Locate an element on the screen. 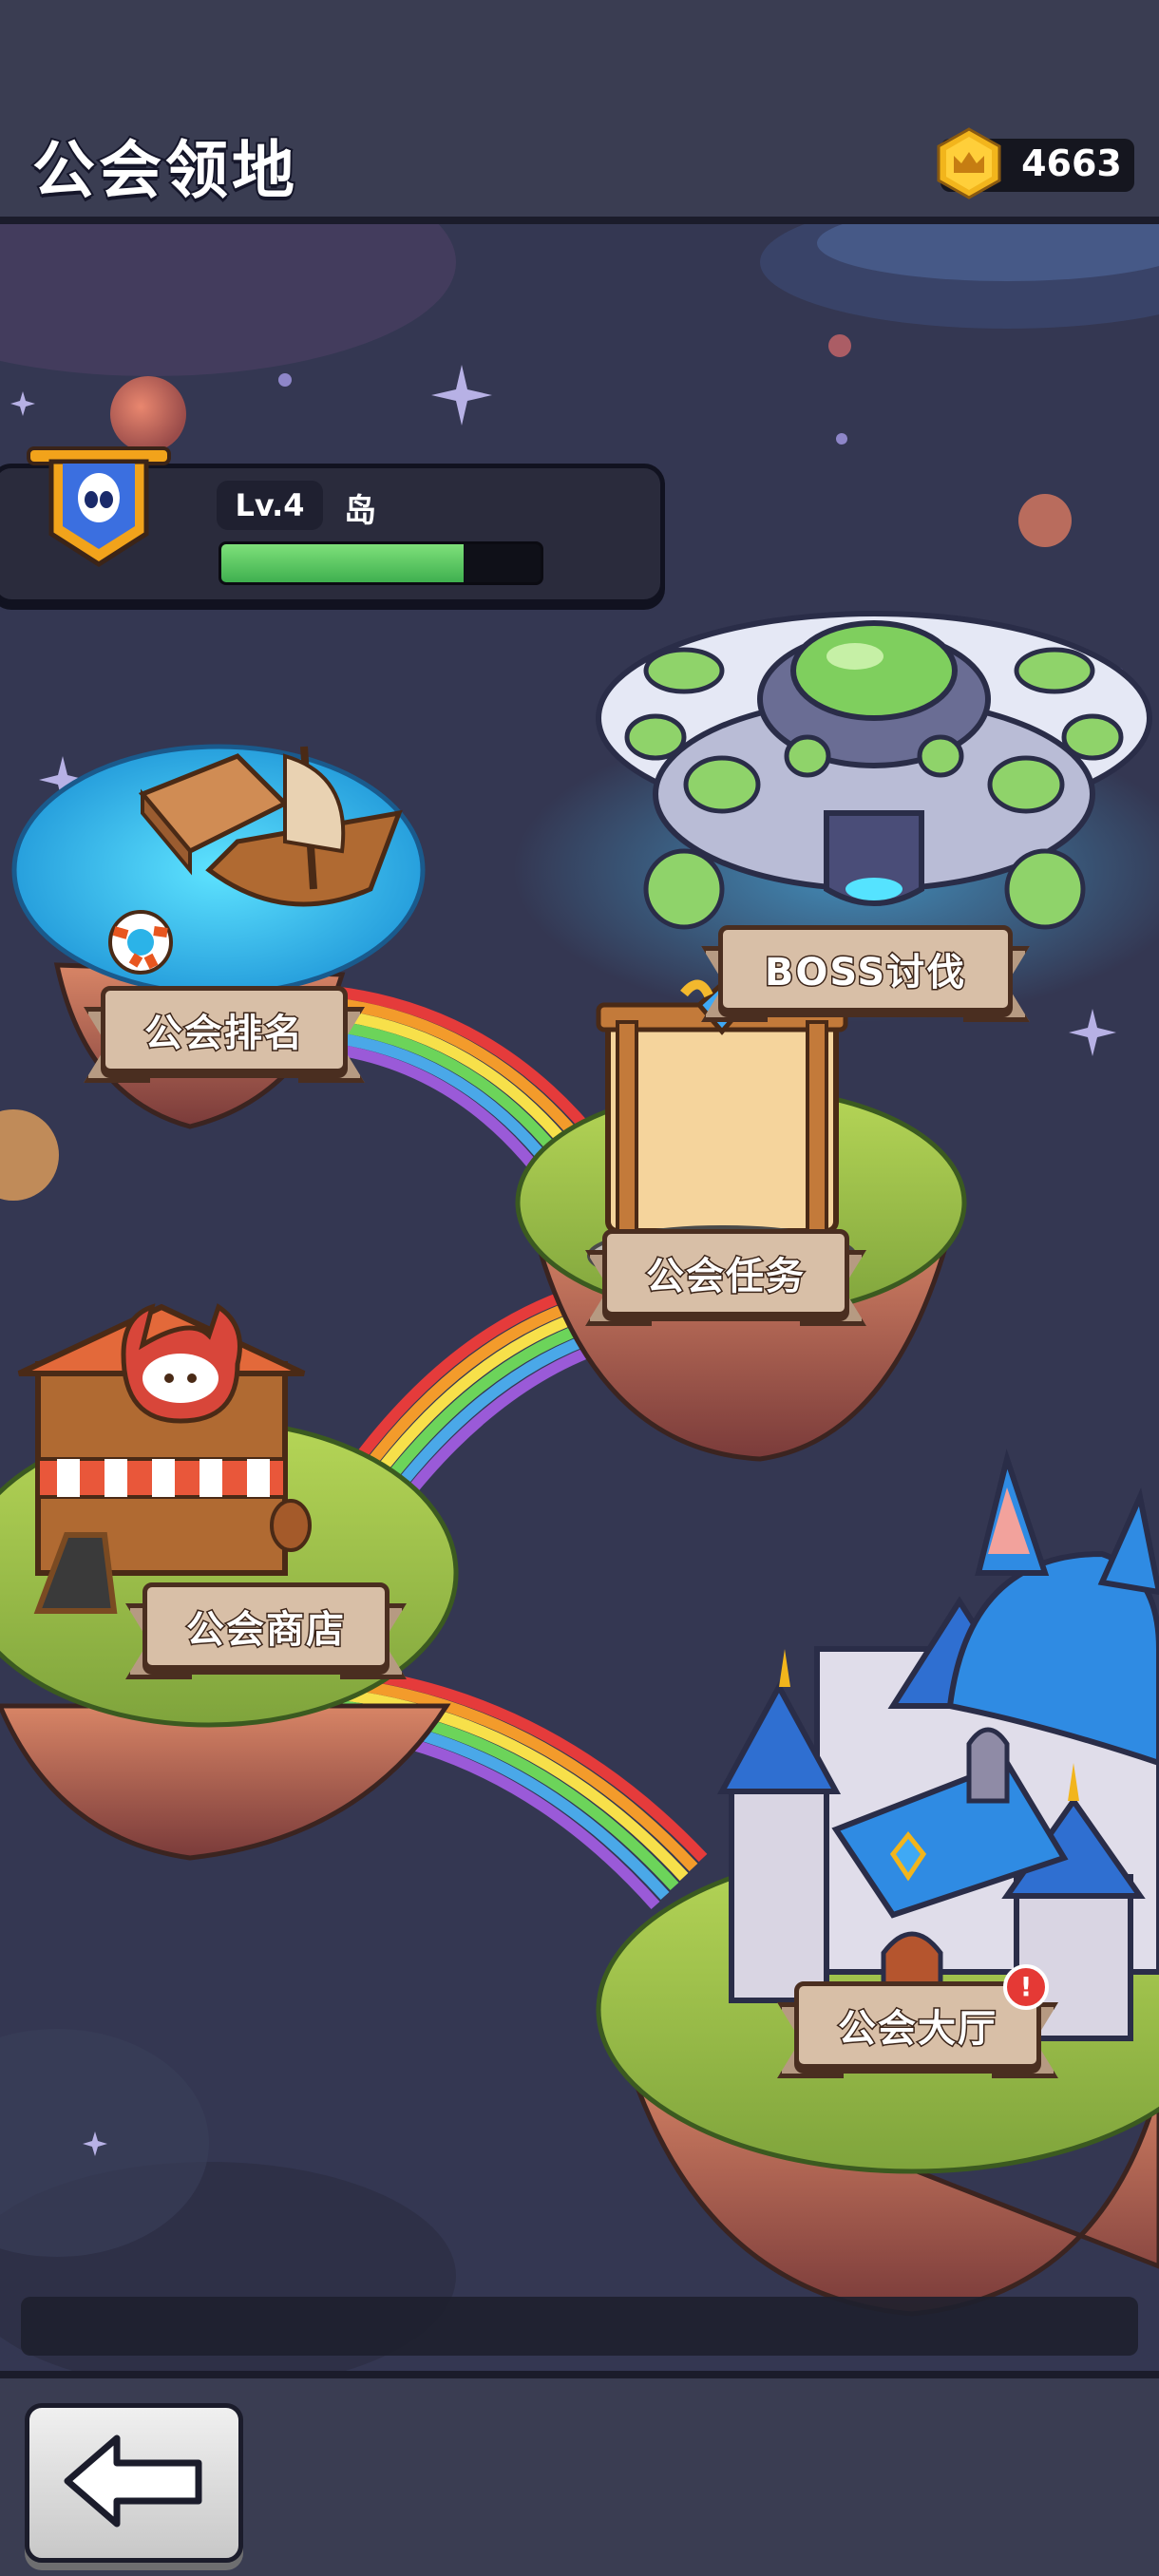 The width and height of the screenshot is (1159, 2576). guild-level-badge: Lv.4 is located at coordinates (270, 506).